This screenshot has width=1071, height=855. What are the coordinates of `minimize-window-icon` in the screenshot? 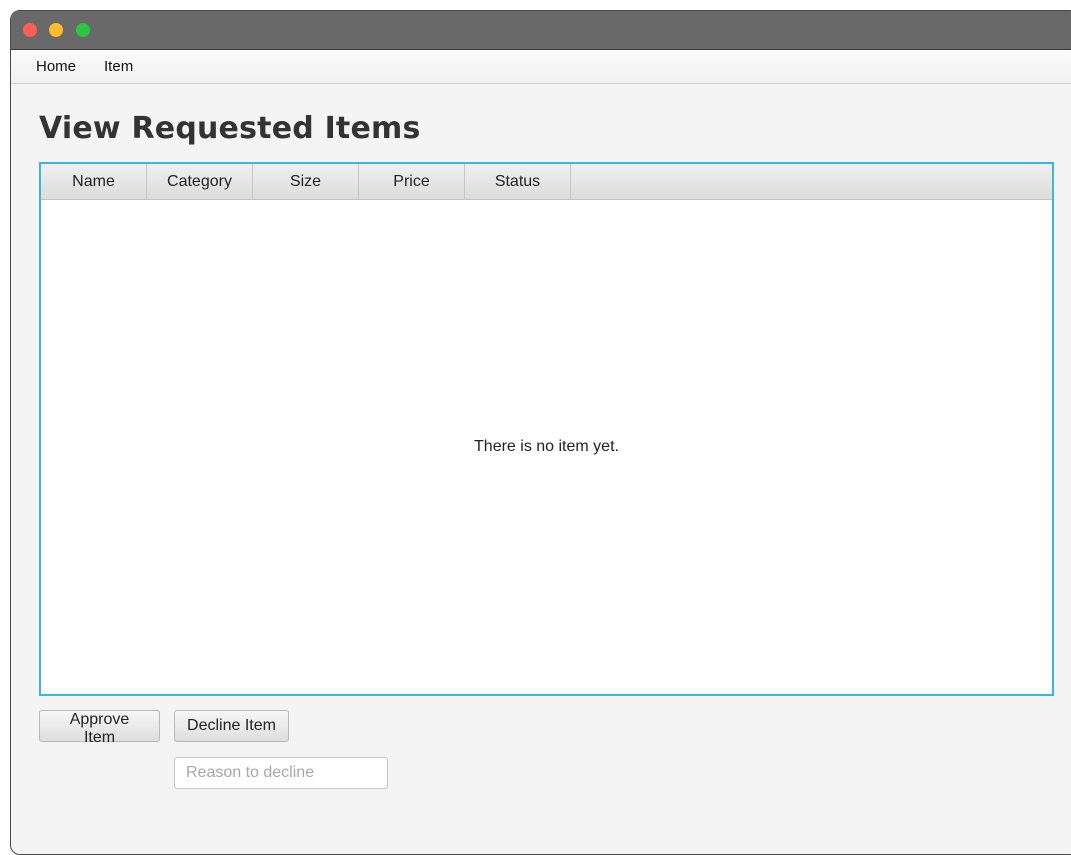 It's located at (56, 30).